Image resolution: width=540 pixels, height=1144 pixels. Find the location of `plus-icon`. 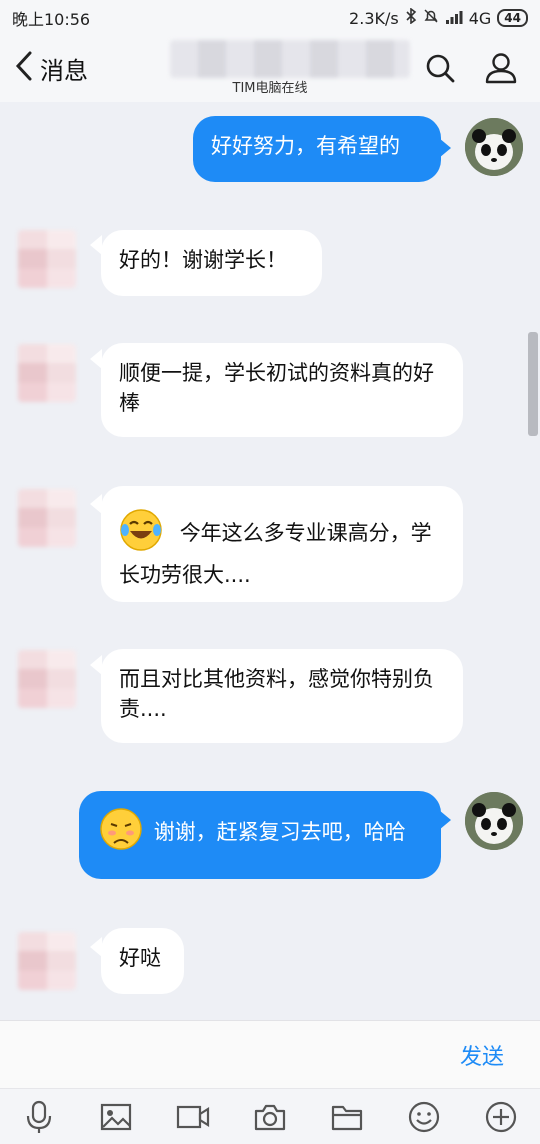

plus-icon is located at coordinates (501, 1116).